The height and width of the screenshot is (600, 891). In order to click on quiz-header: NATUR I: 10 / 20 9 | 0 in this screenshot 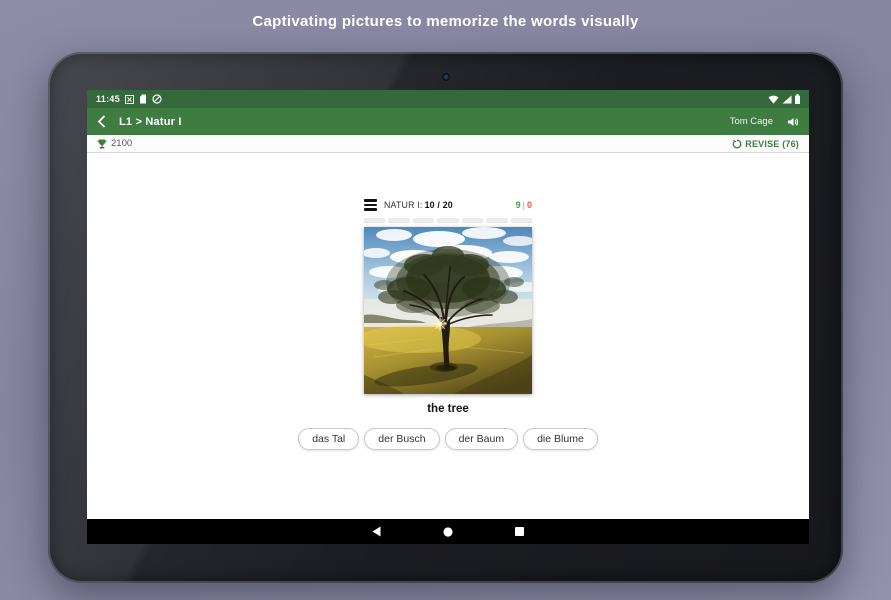, I will do `click(448, 205)`.